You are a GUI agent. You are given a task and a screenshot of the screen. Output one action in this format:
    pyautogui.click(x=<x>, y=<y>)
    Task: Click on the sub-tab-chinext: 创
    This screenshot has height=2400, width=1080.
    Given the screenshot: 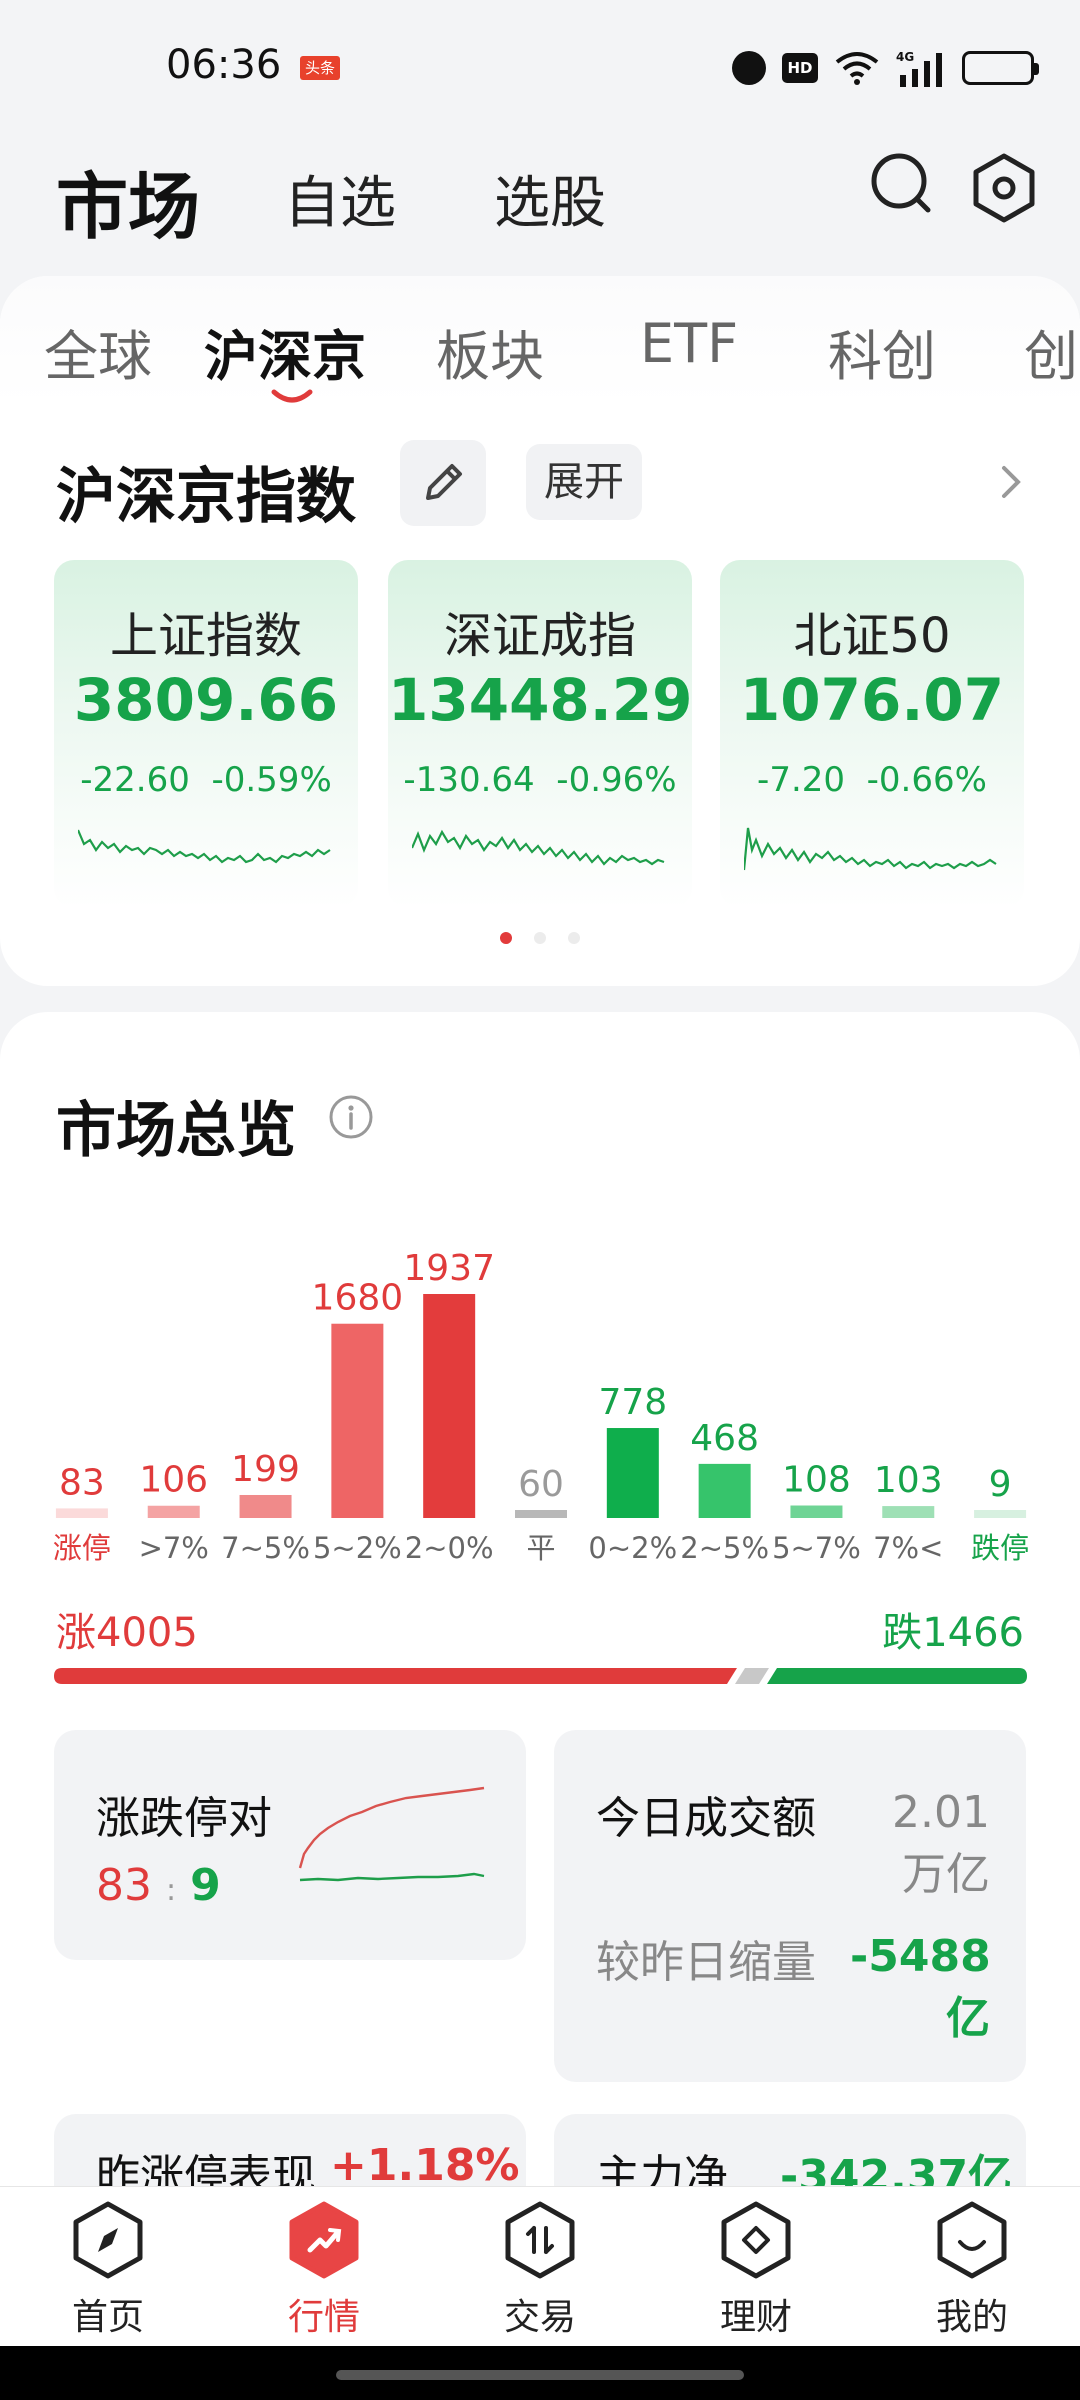 What is the action you would take?
    pyautogui.click(x=1051, y=351)
    